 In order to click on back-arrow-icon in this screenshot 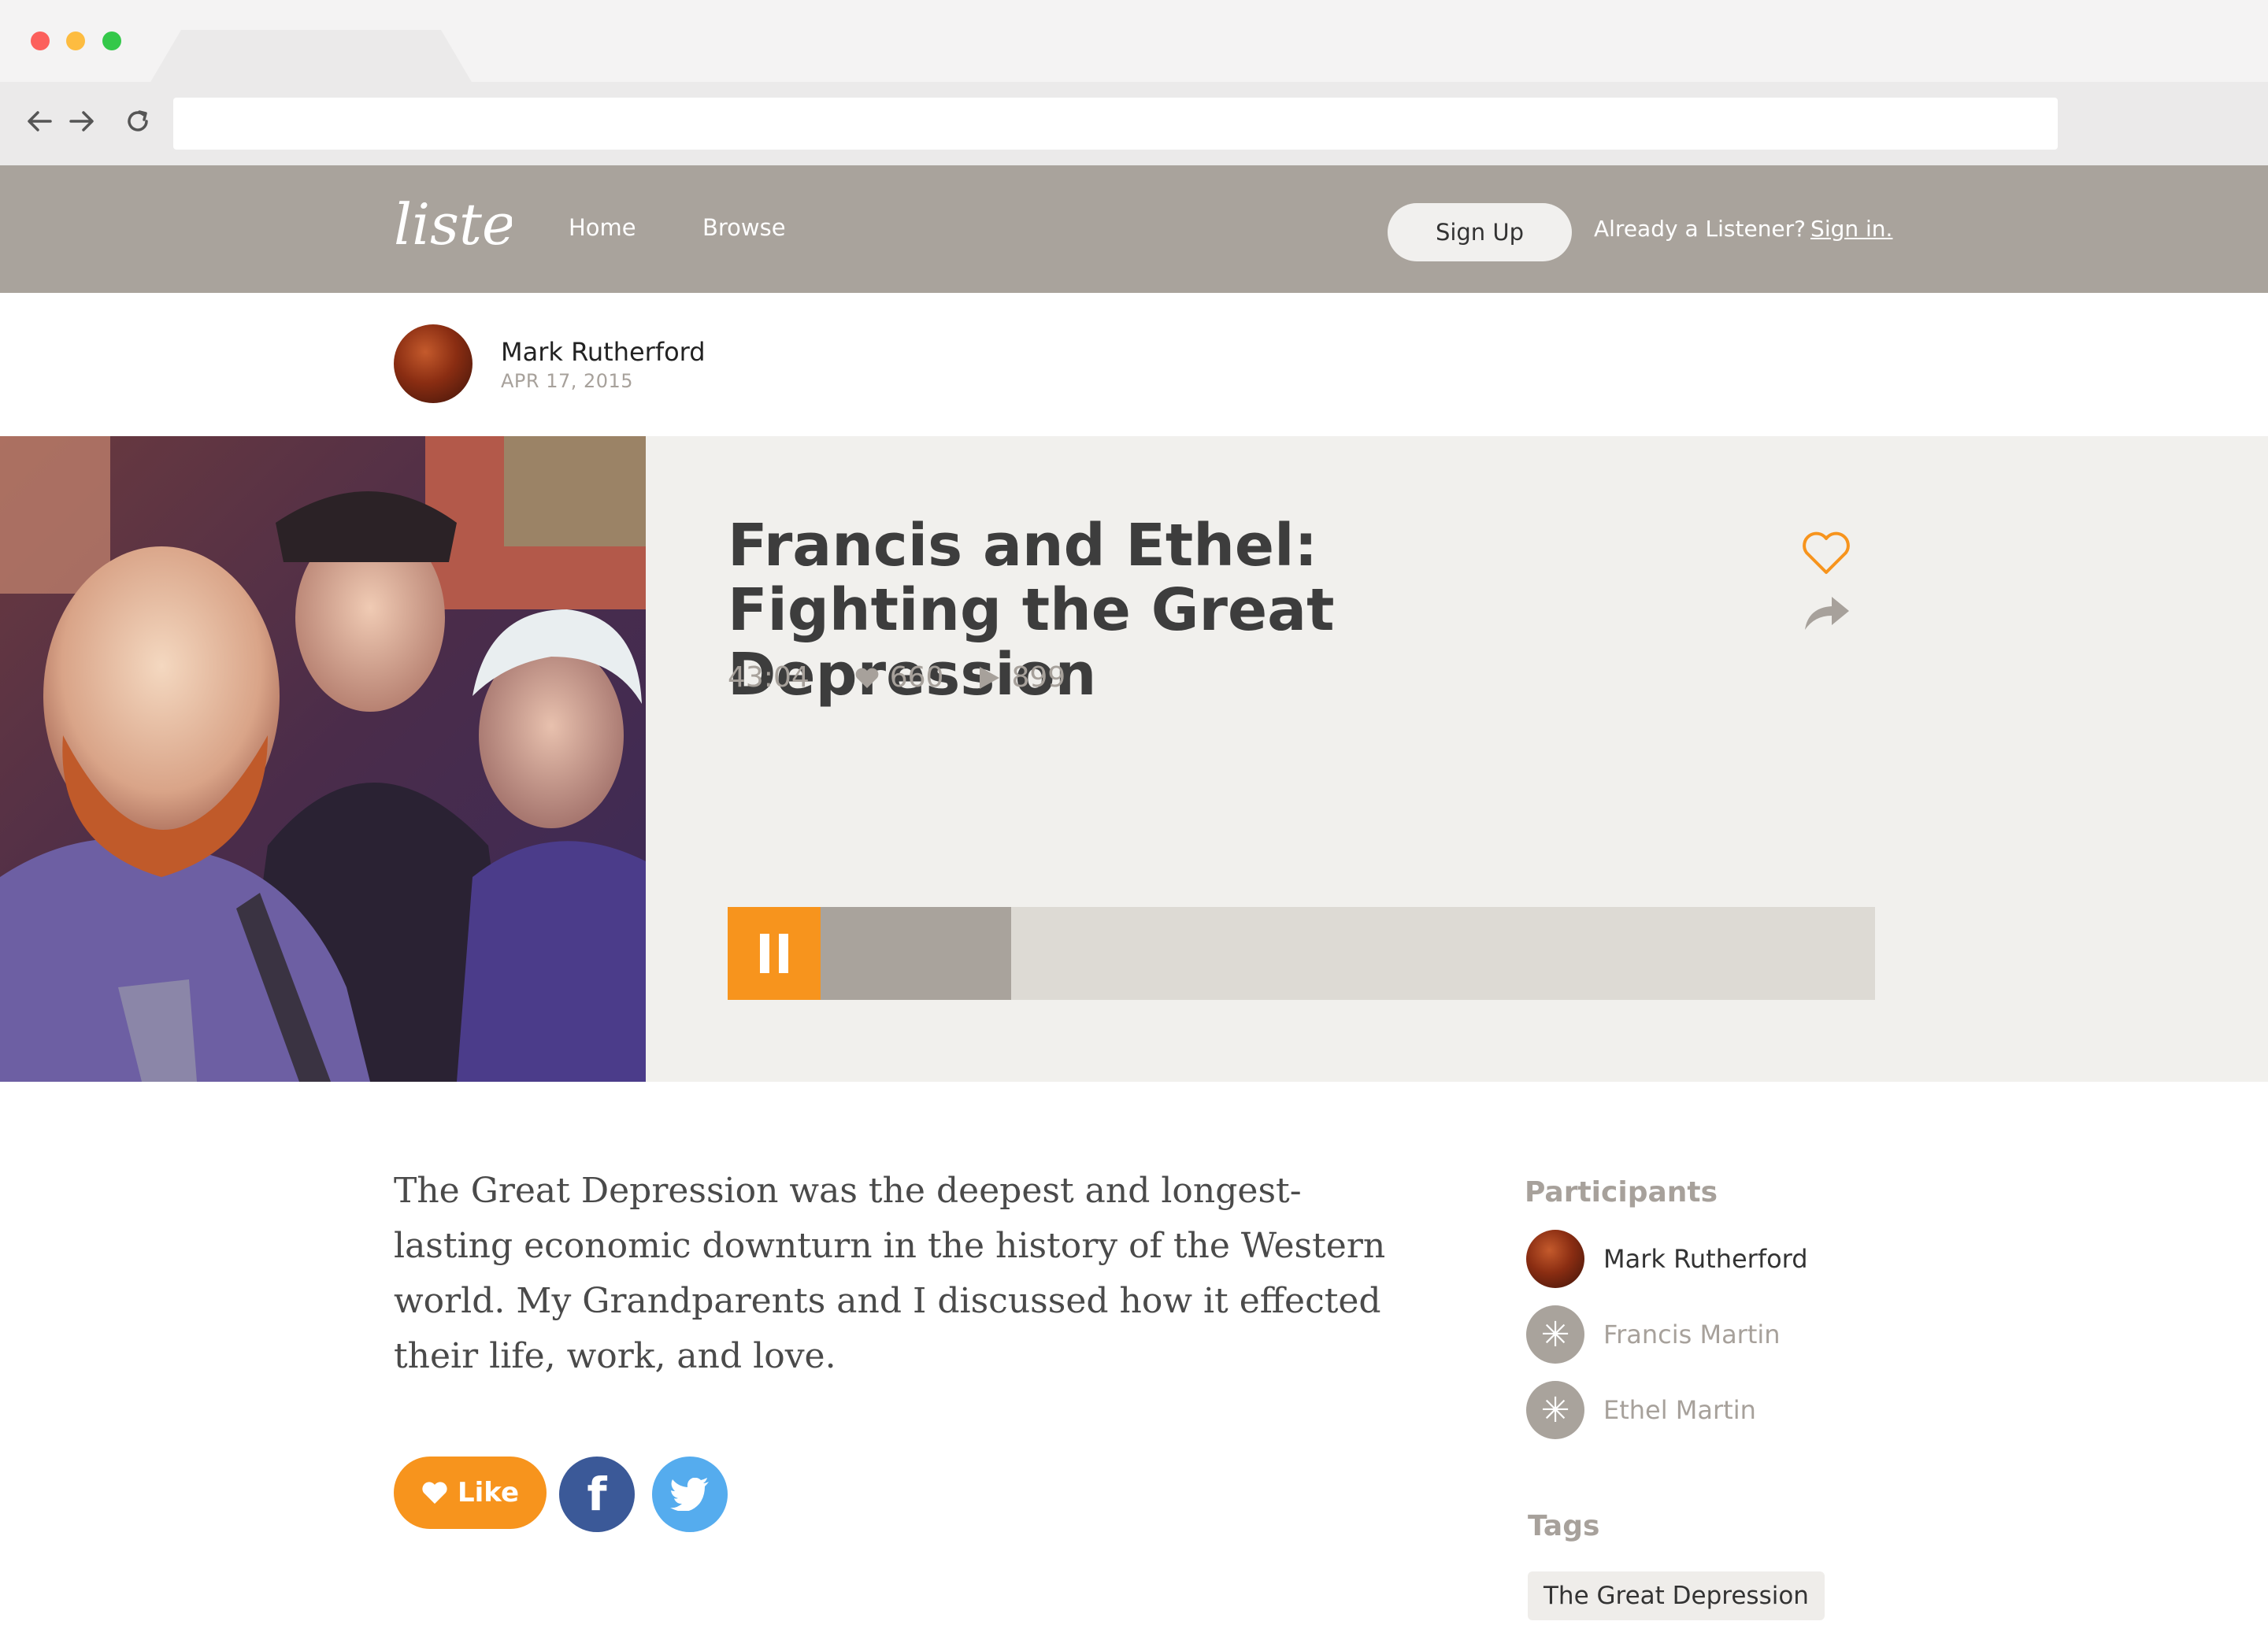, I will do `click(39, 121)`.